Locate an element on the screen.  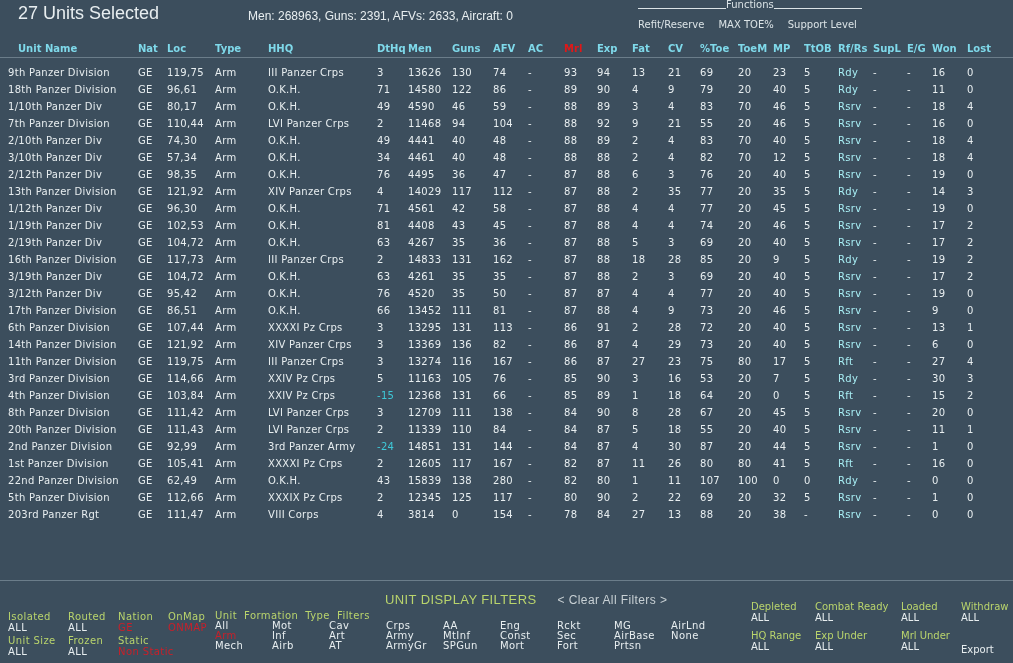
table-cell: 2nd Panzer Division is located at coordinates (73, 446).